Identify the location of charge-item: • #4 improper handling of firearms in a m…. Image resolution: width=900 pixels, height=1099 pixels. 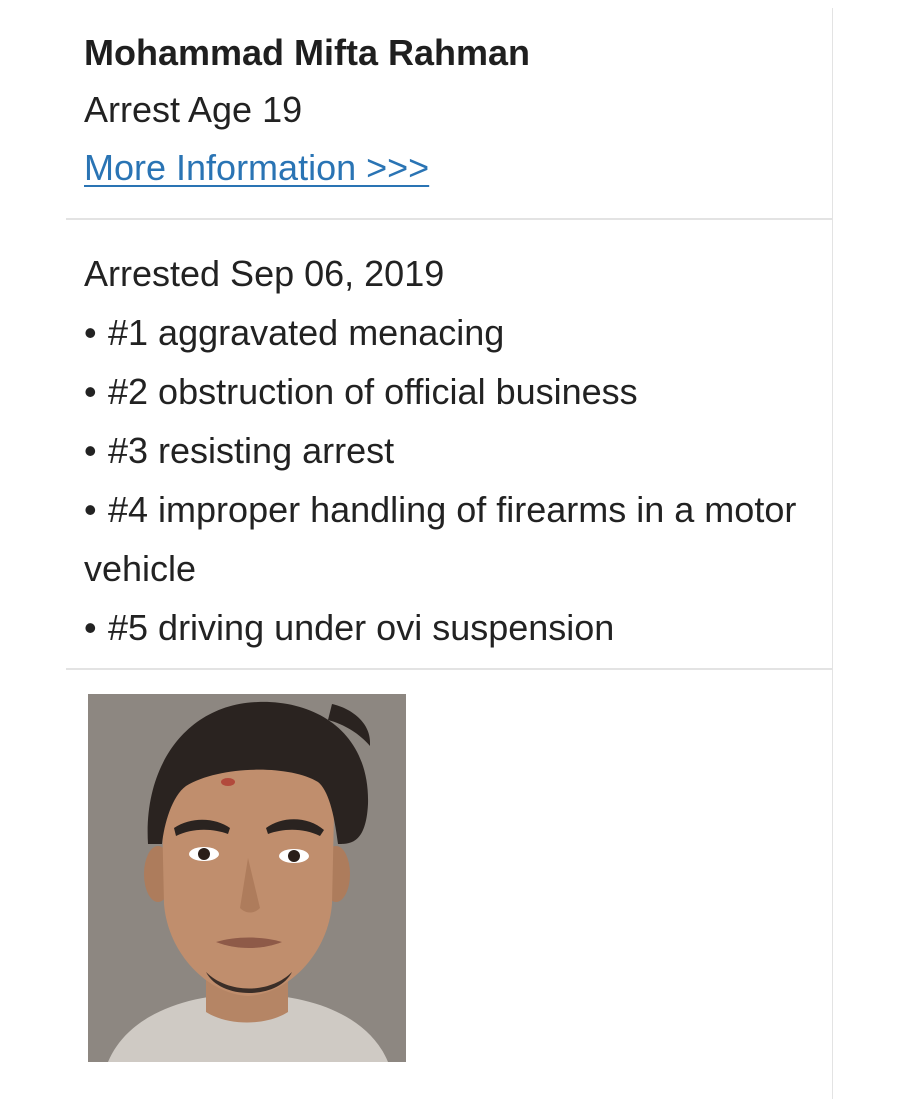
(458, 539).